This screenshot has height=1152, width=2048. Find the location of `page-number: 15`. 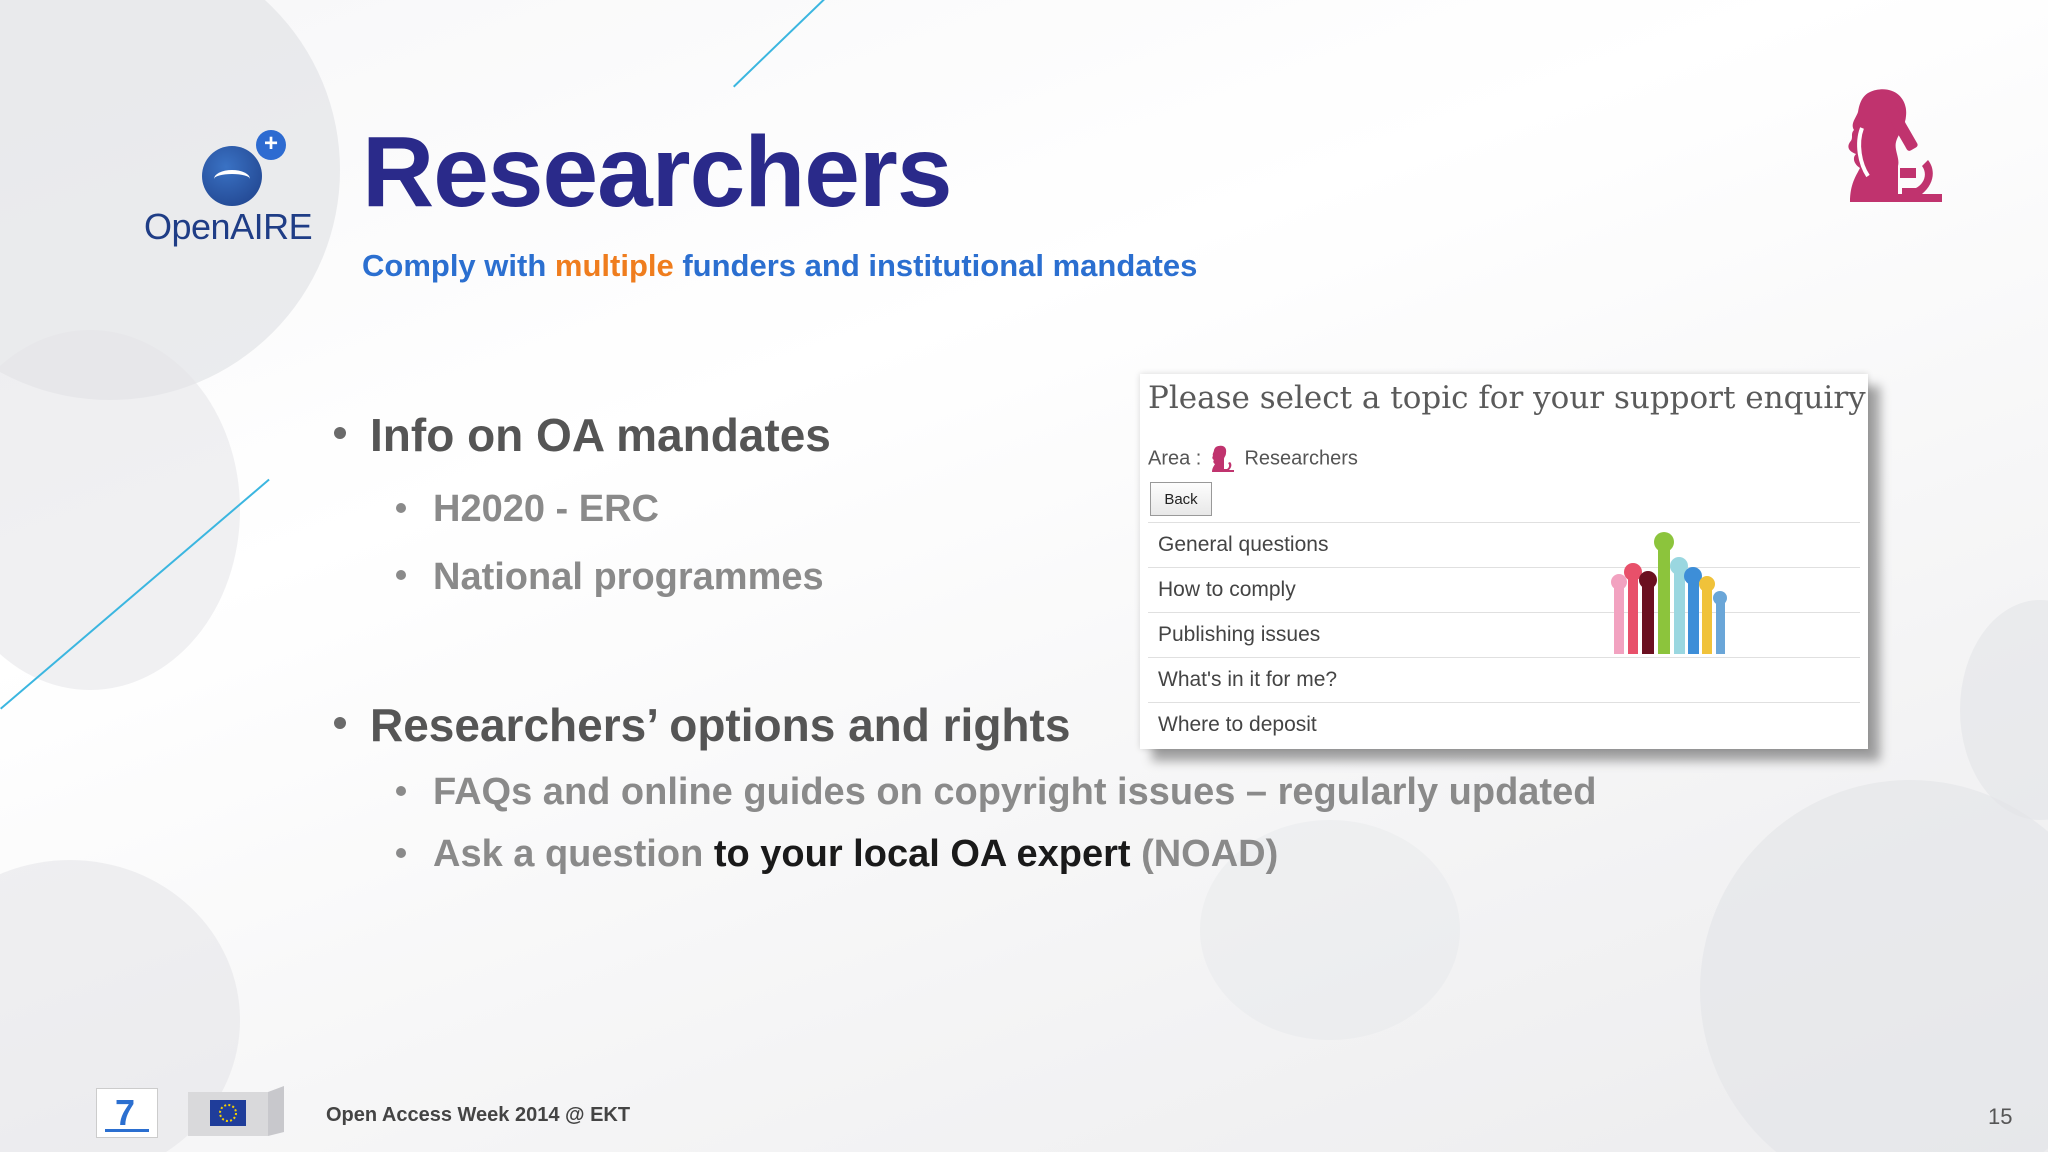

page-number: 15 is located at coordinates (2000, 1116).